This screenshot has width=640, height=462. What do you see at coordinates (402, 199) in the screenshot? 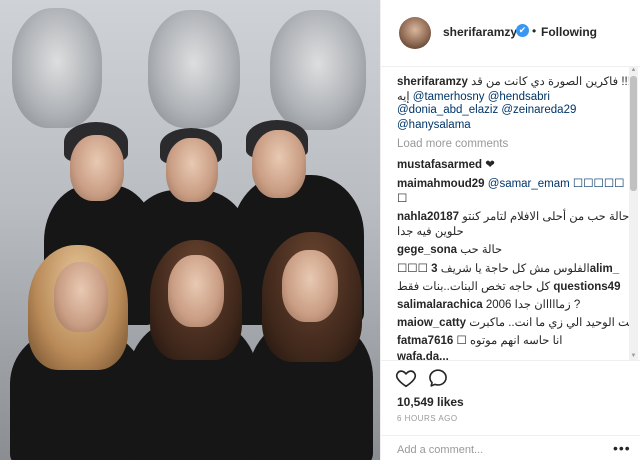
I see `comment-continuation: ☐` at bounding box center [402, 199].